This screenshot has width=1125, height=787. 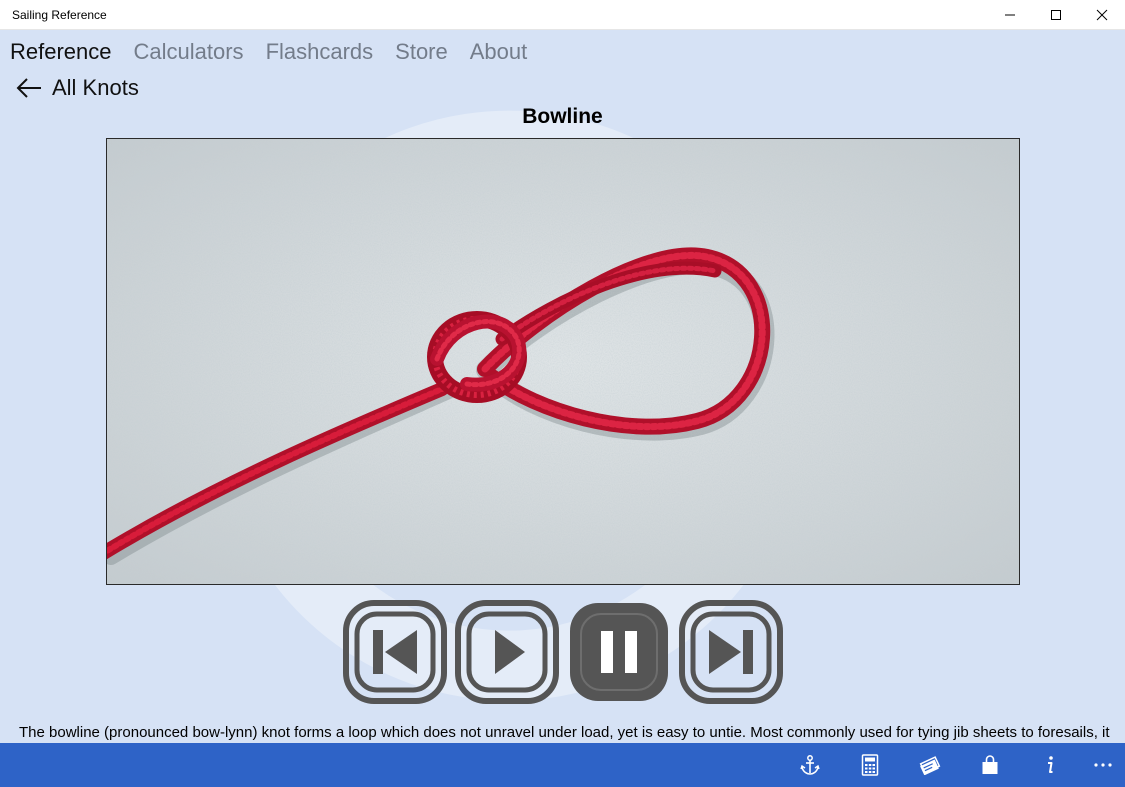 I want to click on window-titlebar: Sailing Reference, so click(x=562, y=15).